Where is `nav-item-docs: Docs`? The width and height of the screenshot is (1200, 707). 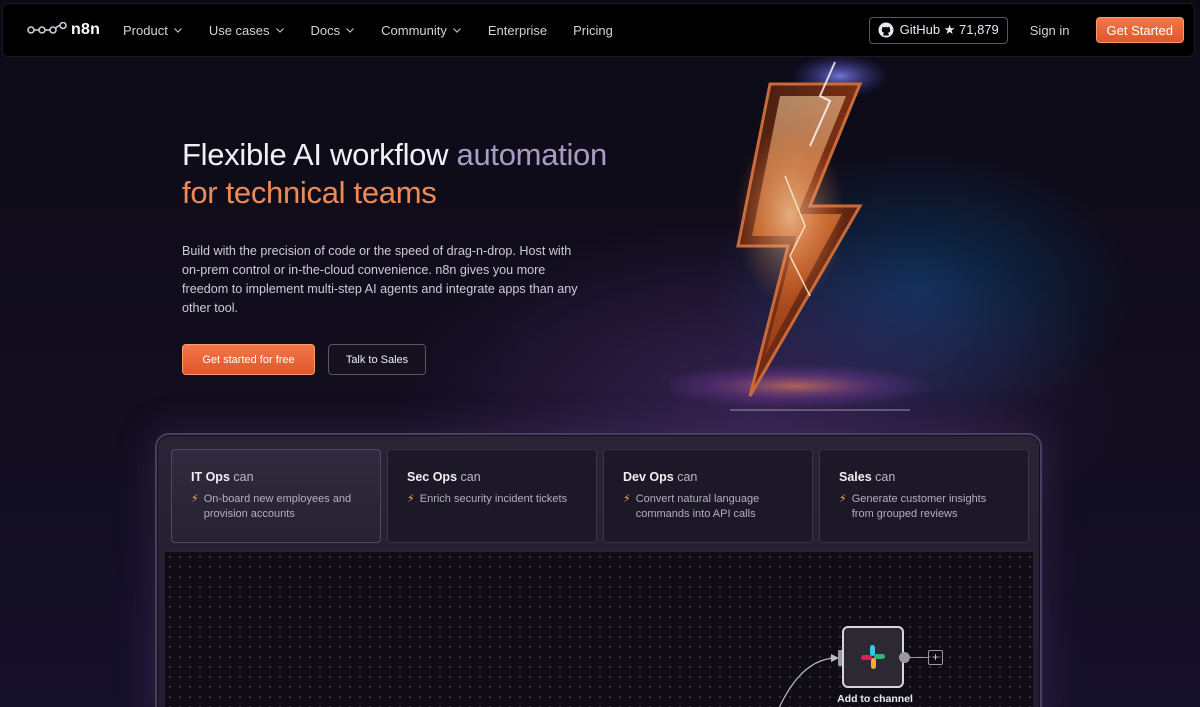
nav-item-docs: Docs is located at coordinates (333, 30).